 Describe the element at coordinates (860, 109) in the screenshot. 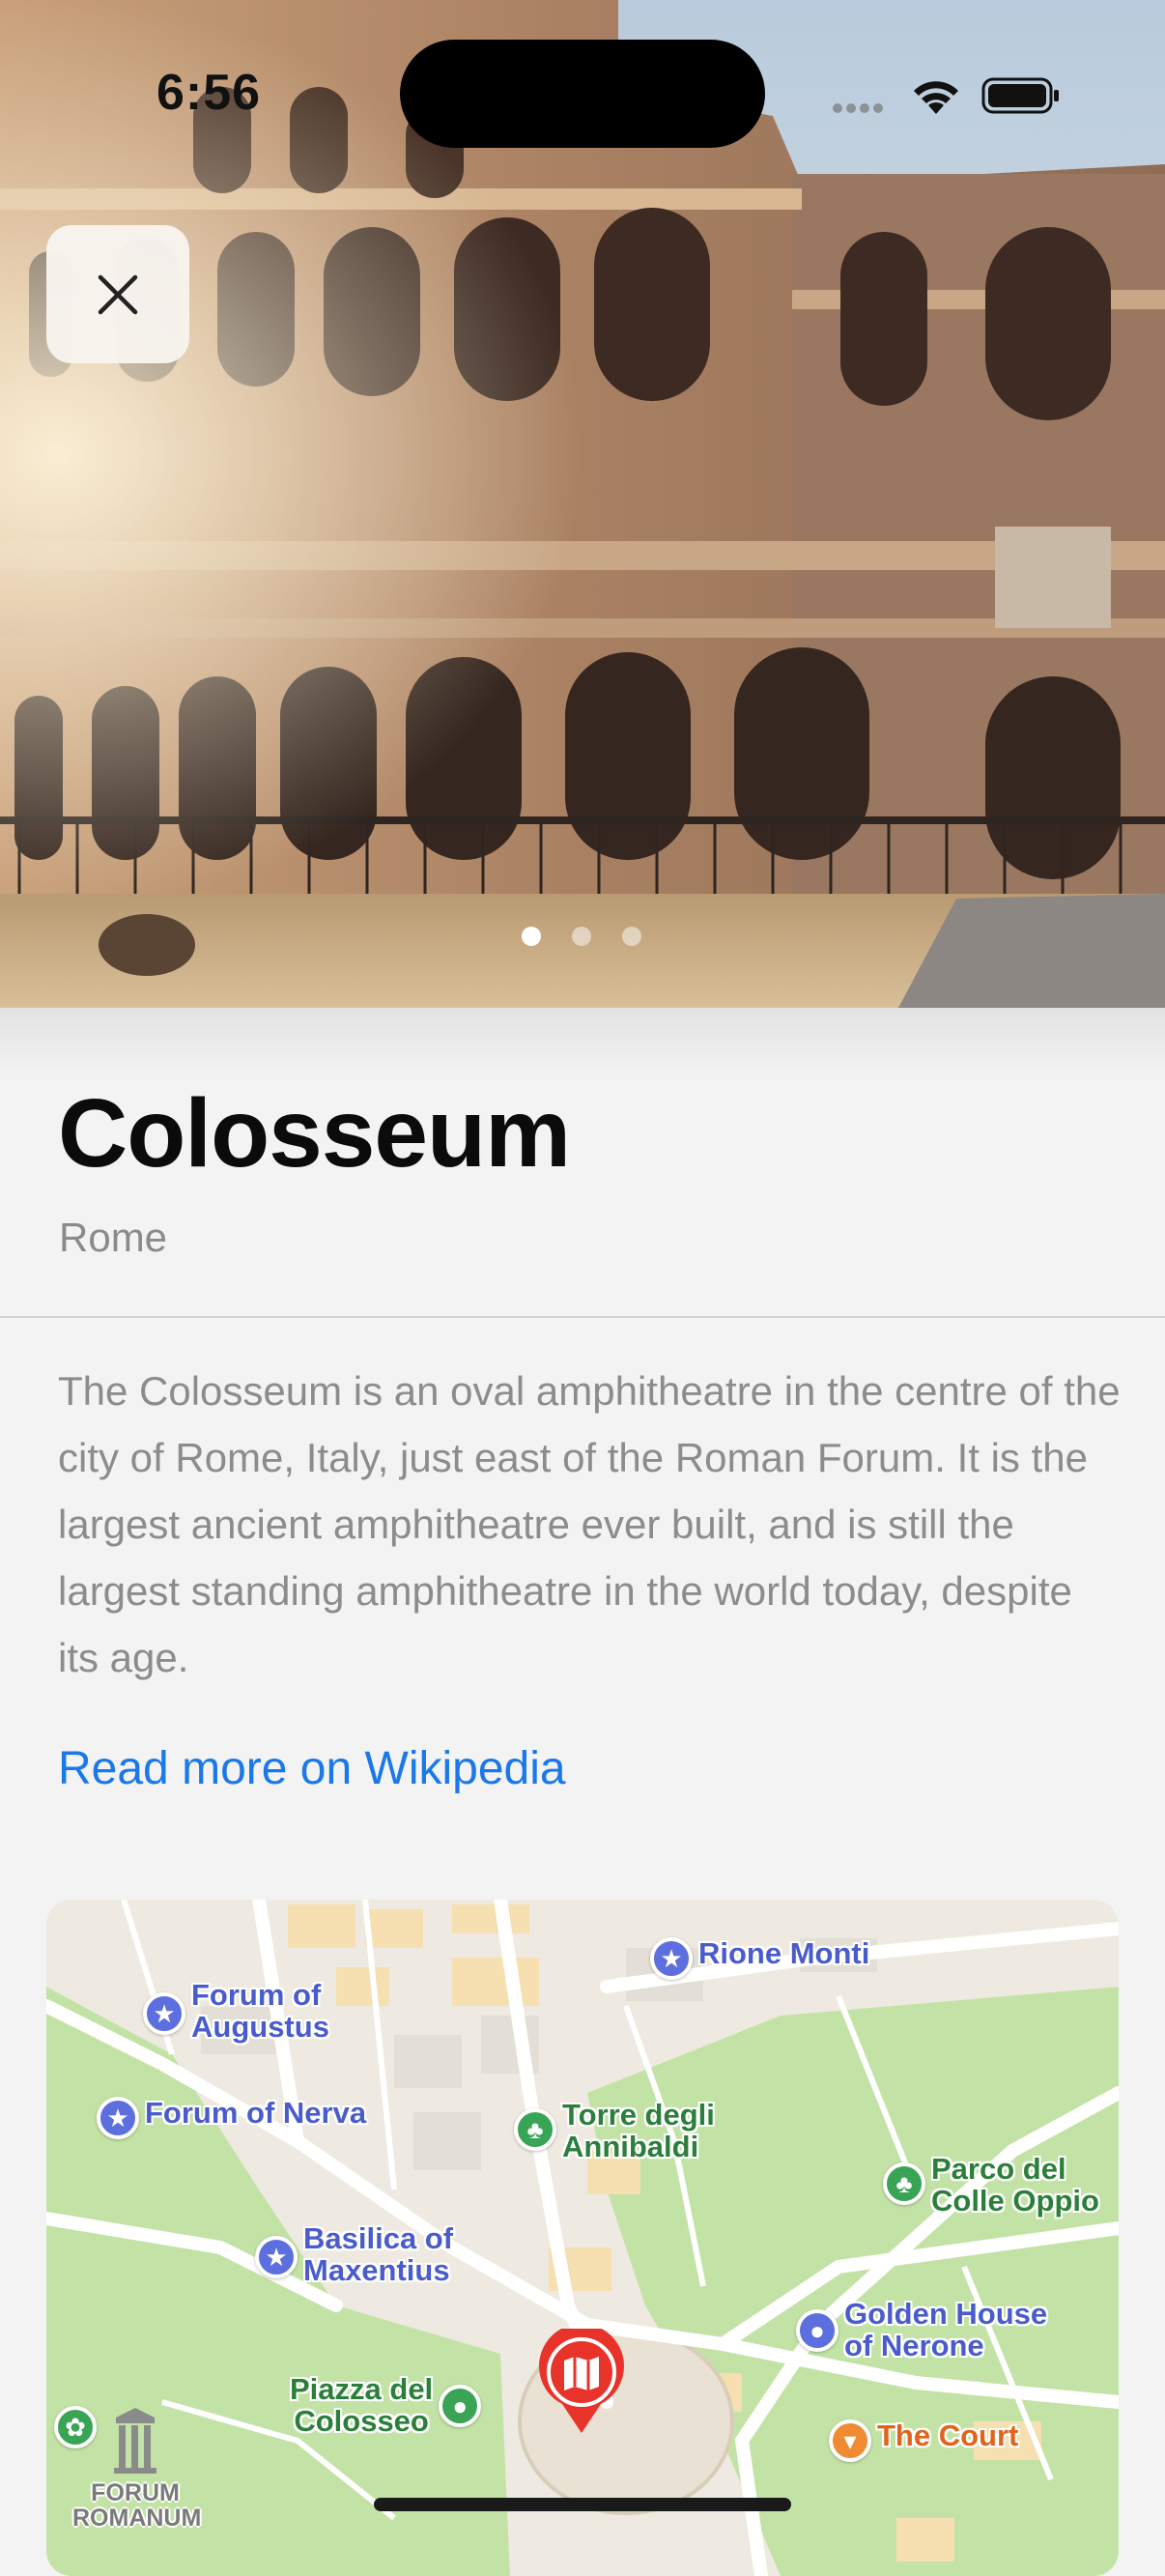

I see `cellular-signal-icon` at that location.